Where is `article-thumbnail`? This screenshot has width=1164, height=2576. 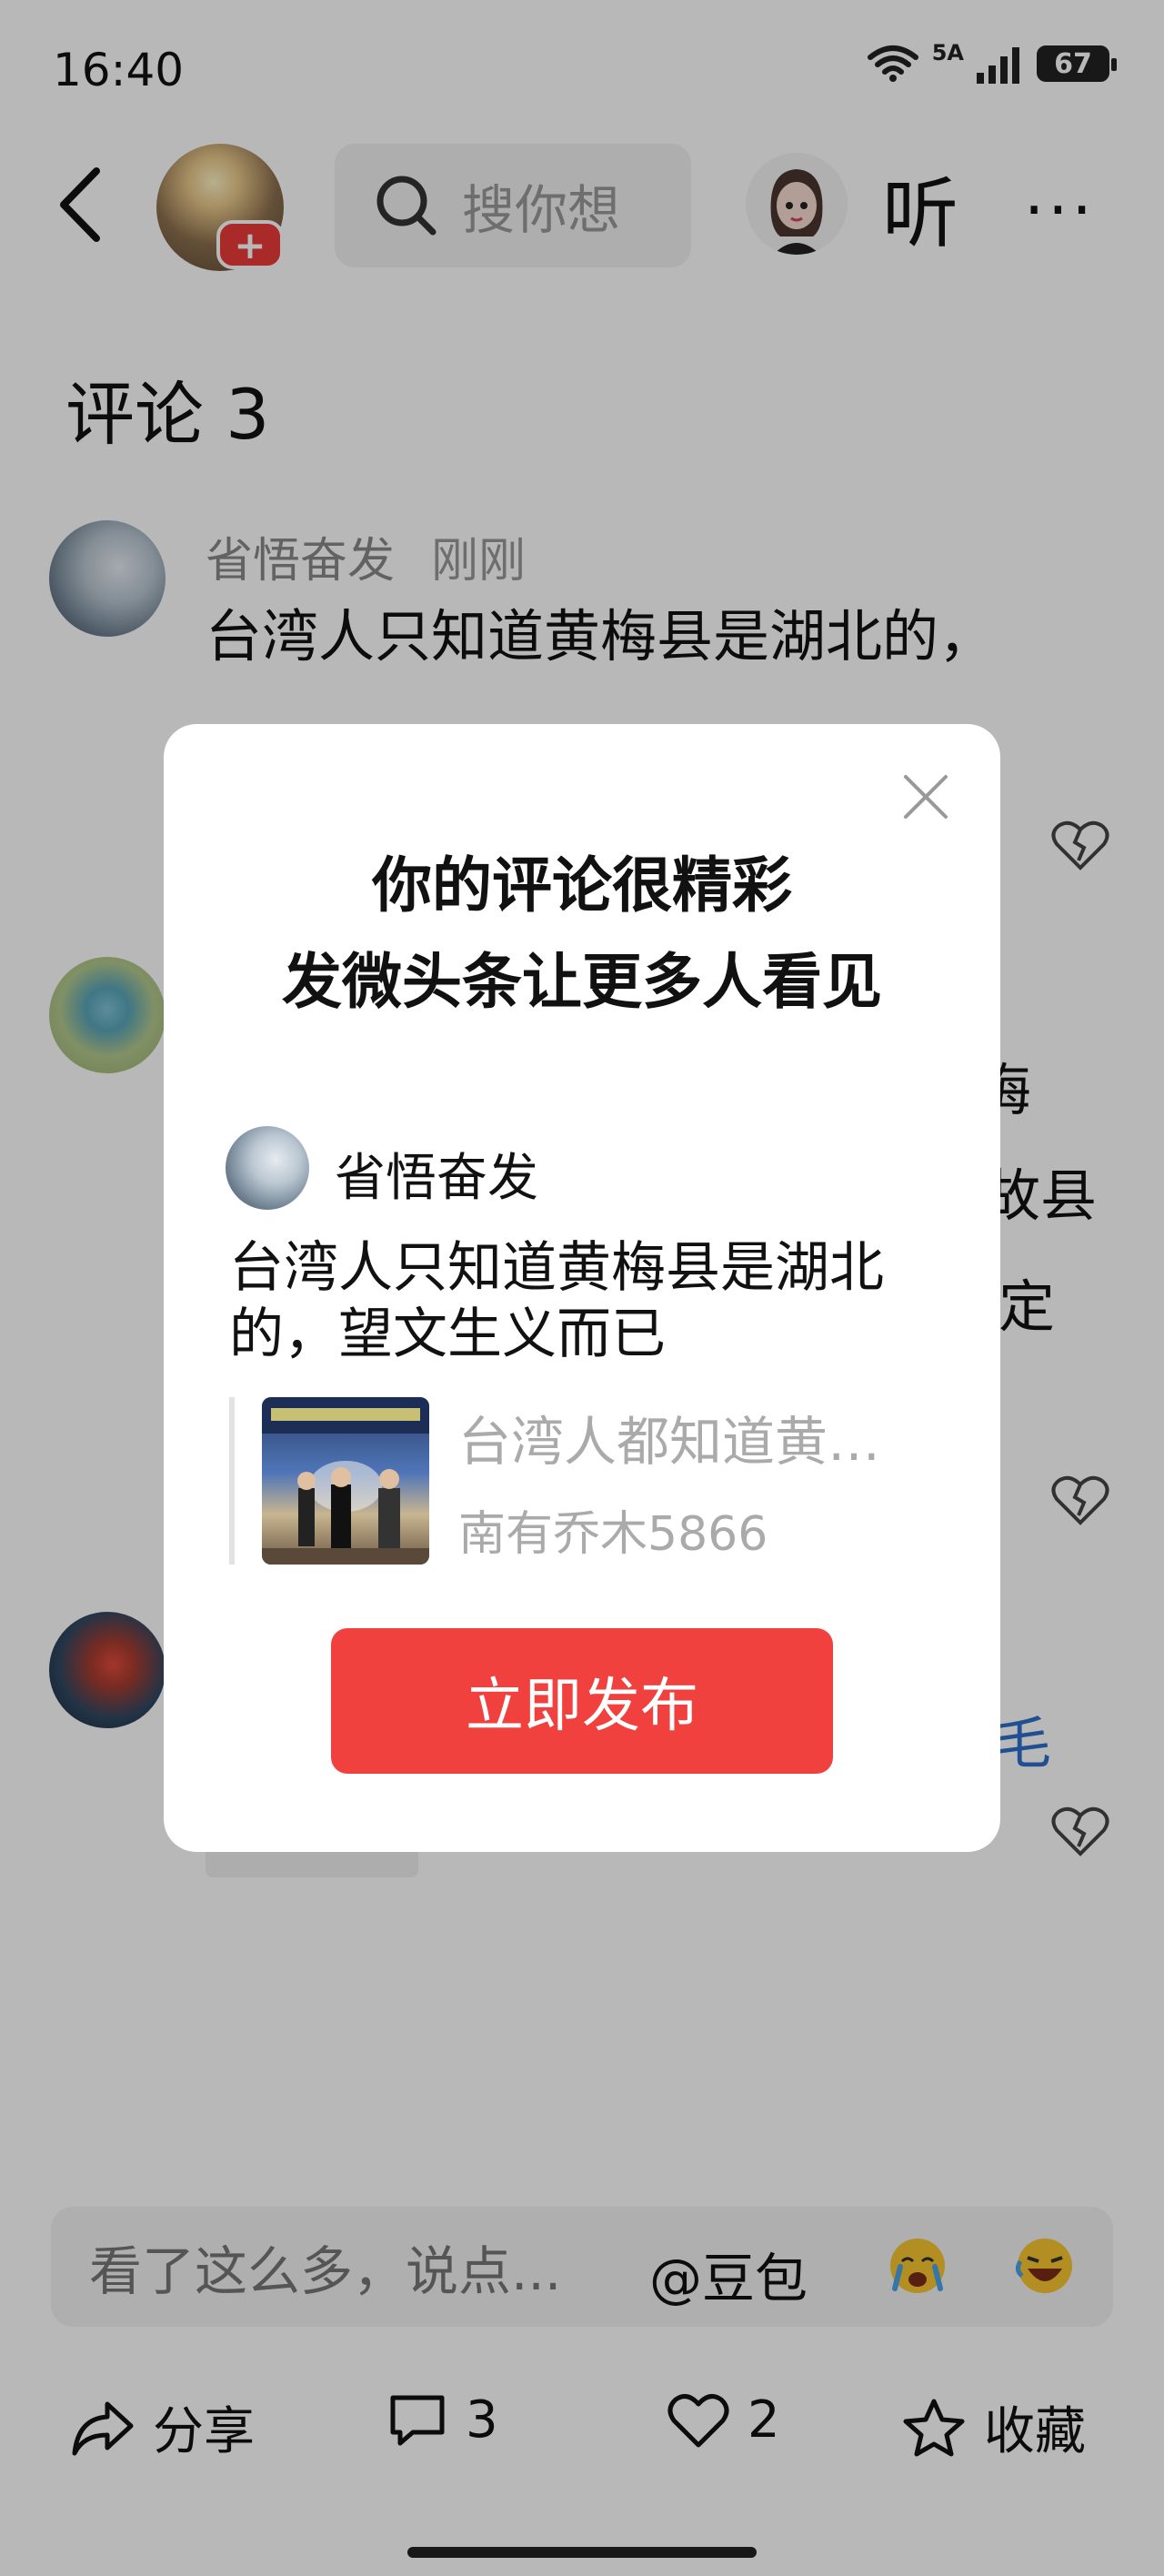 article-thumbnail is located at coordinates (346, 1481).